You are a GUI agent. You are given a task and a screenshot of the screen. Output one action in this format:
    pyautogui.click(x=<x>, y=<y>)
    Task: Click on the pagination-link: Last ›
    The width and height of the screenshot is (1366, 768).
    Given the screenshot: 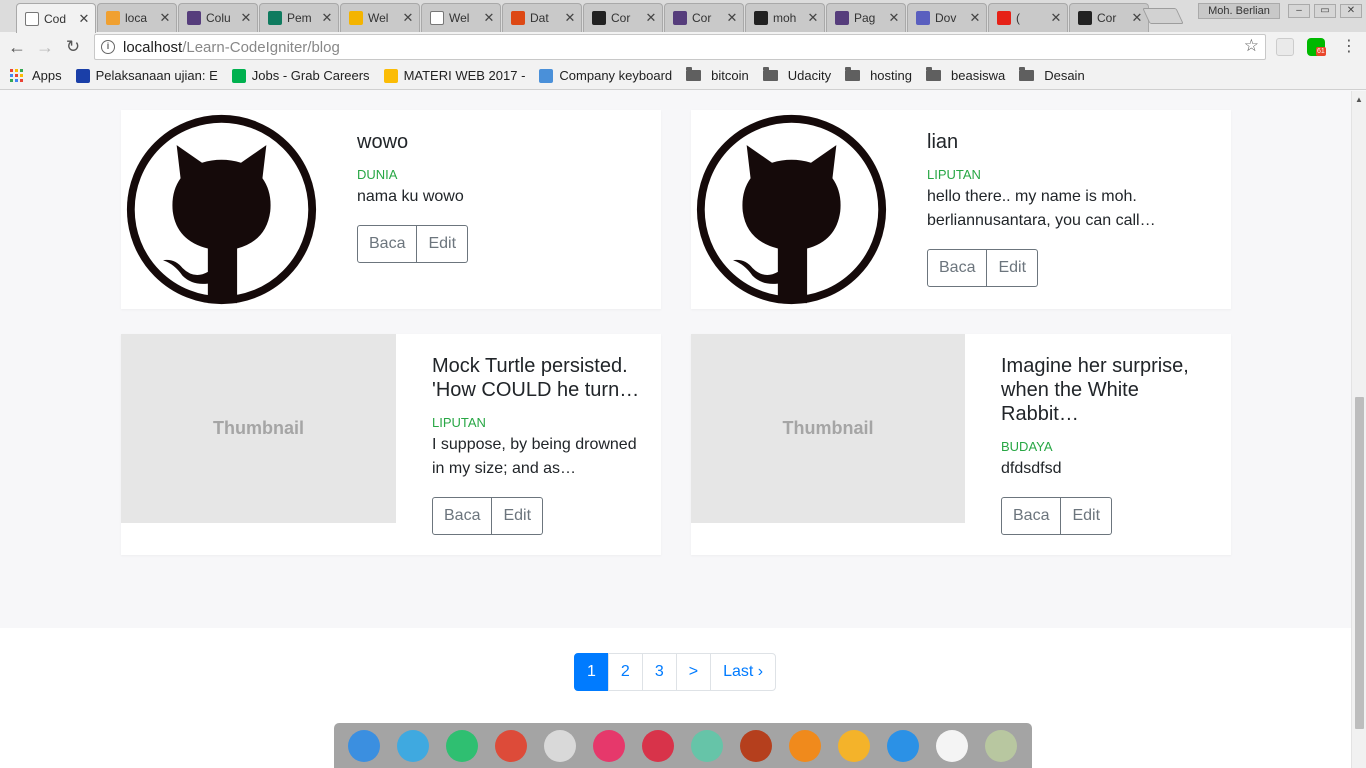 What is the action you would take?
    pyautogui.click(x=743, y=672)
    